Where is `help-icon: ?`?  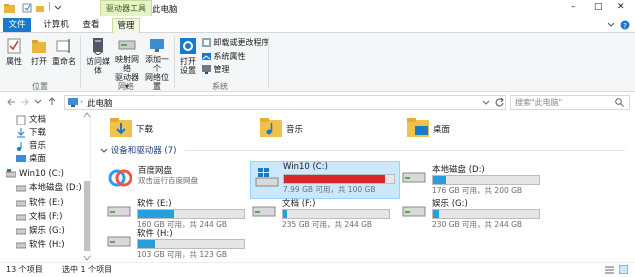 help-icon: ? is located at coordinates (625, 25).